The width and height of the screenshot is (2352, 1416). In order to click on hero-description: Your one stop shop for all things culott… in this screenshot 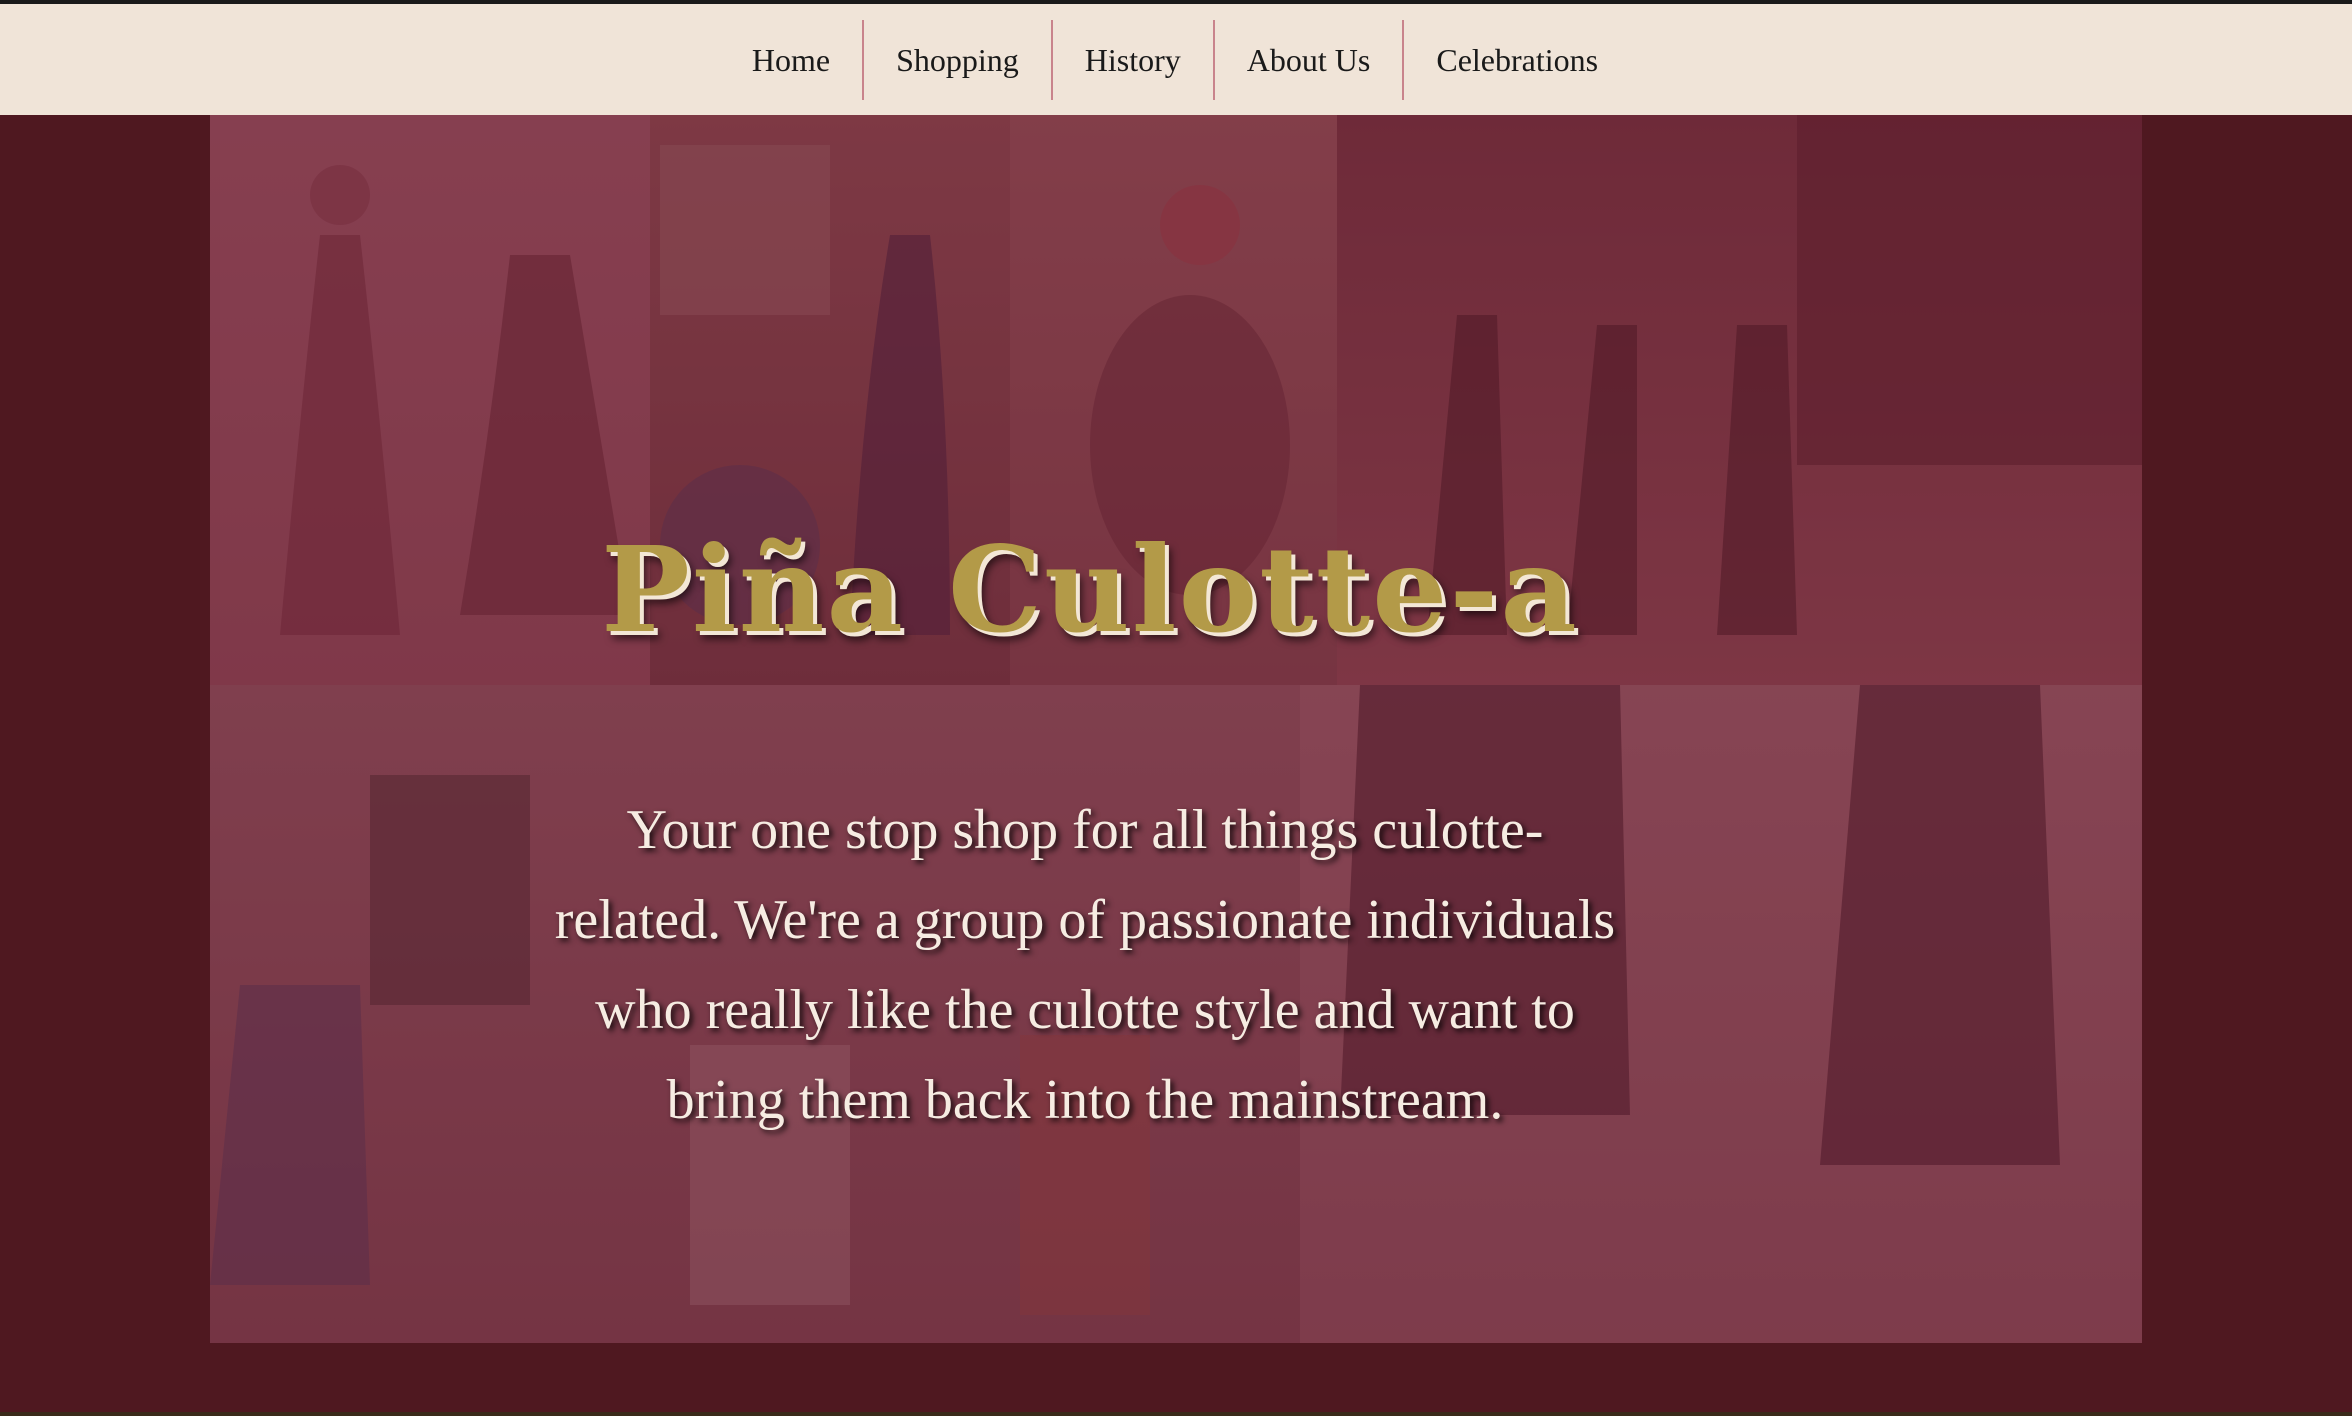, I will do `click(1085, 965)`.